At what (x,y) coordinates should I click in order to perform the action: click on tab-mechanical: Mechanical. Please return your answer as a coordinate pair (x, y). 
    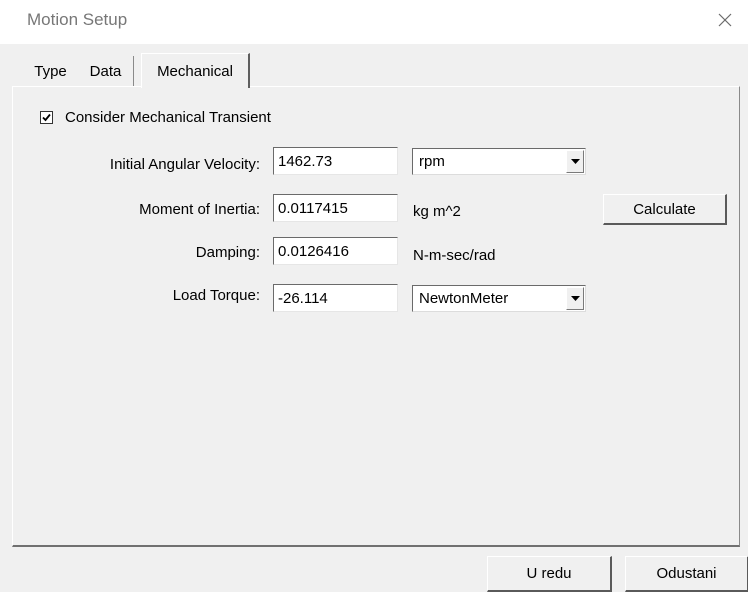
    Looking at the image, I should click on (195, 70).